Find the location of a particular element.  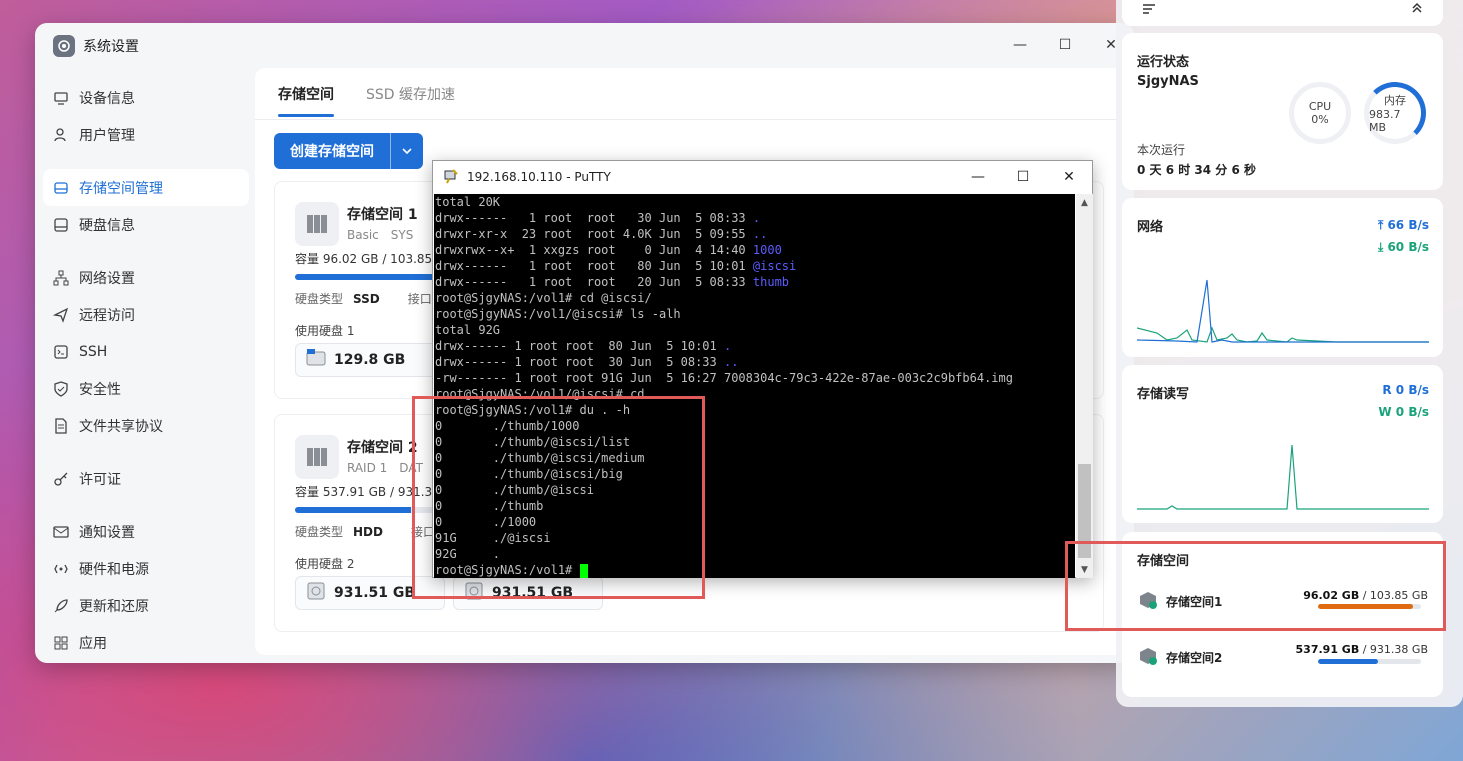

terminal-dir-name: thumb is located at coordinates (771, 282).